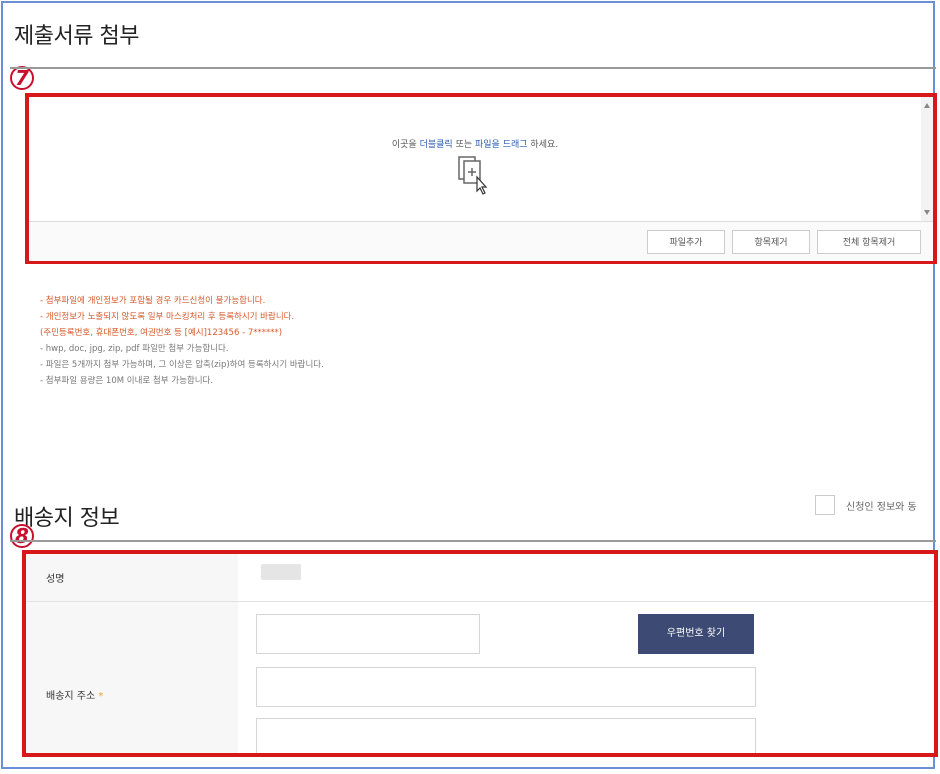 The height and width of the screenshot is (774, 940). What do you see at coordinates (167, 317) in the screenshot?
I see `note-line: - 개인정보가 노출되지 않도록 일부 마스킹처리 후 등록하시기 바랍니다.` at bounding box center [167, 317].